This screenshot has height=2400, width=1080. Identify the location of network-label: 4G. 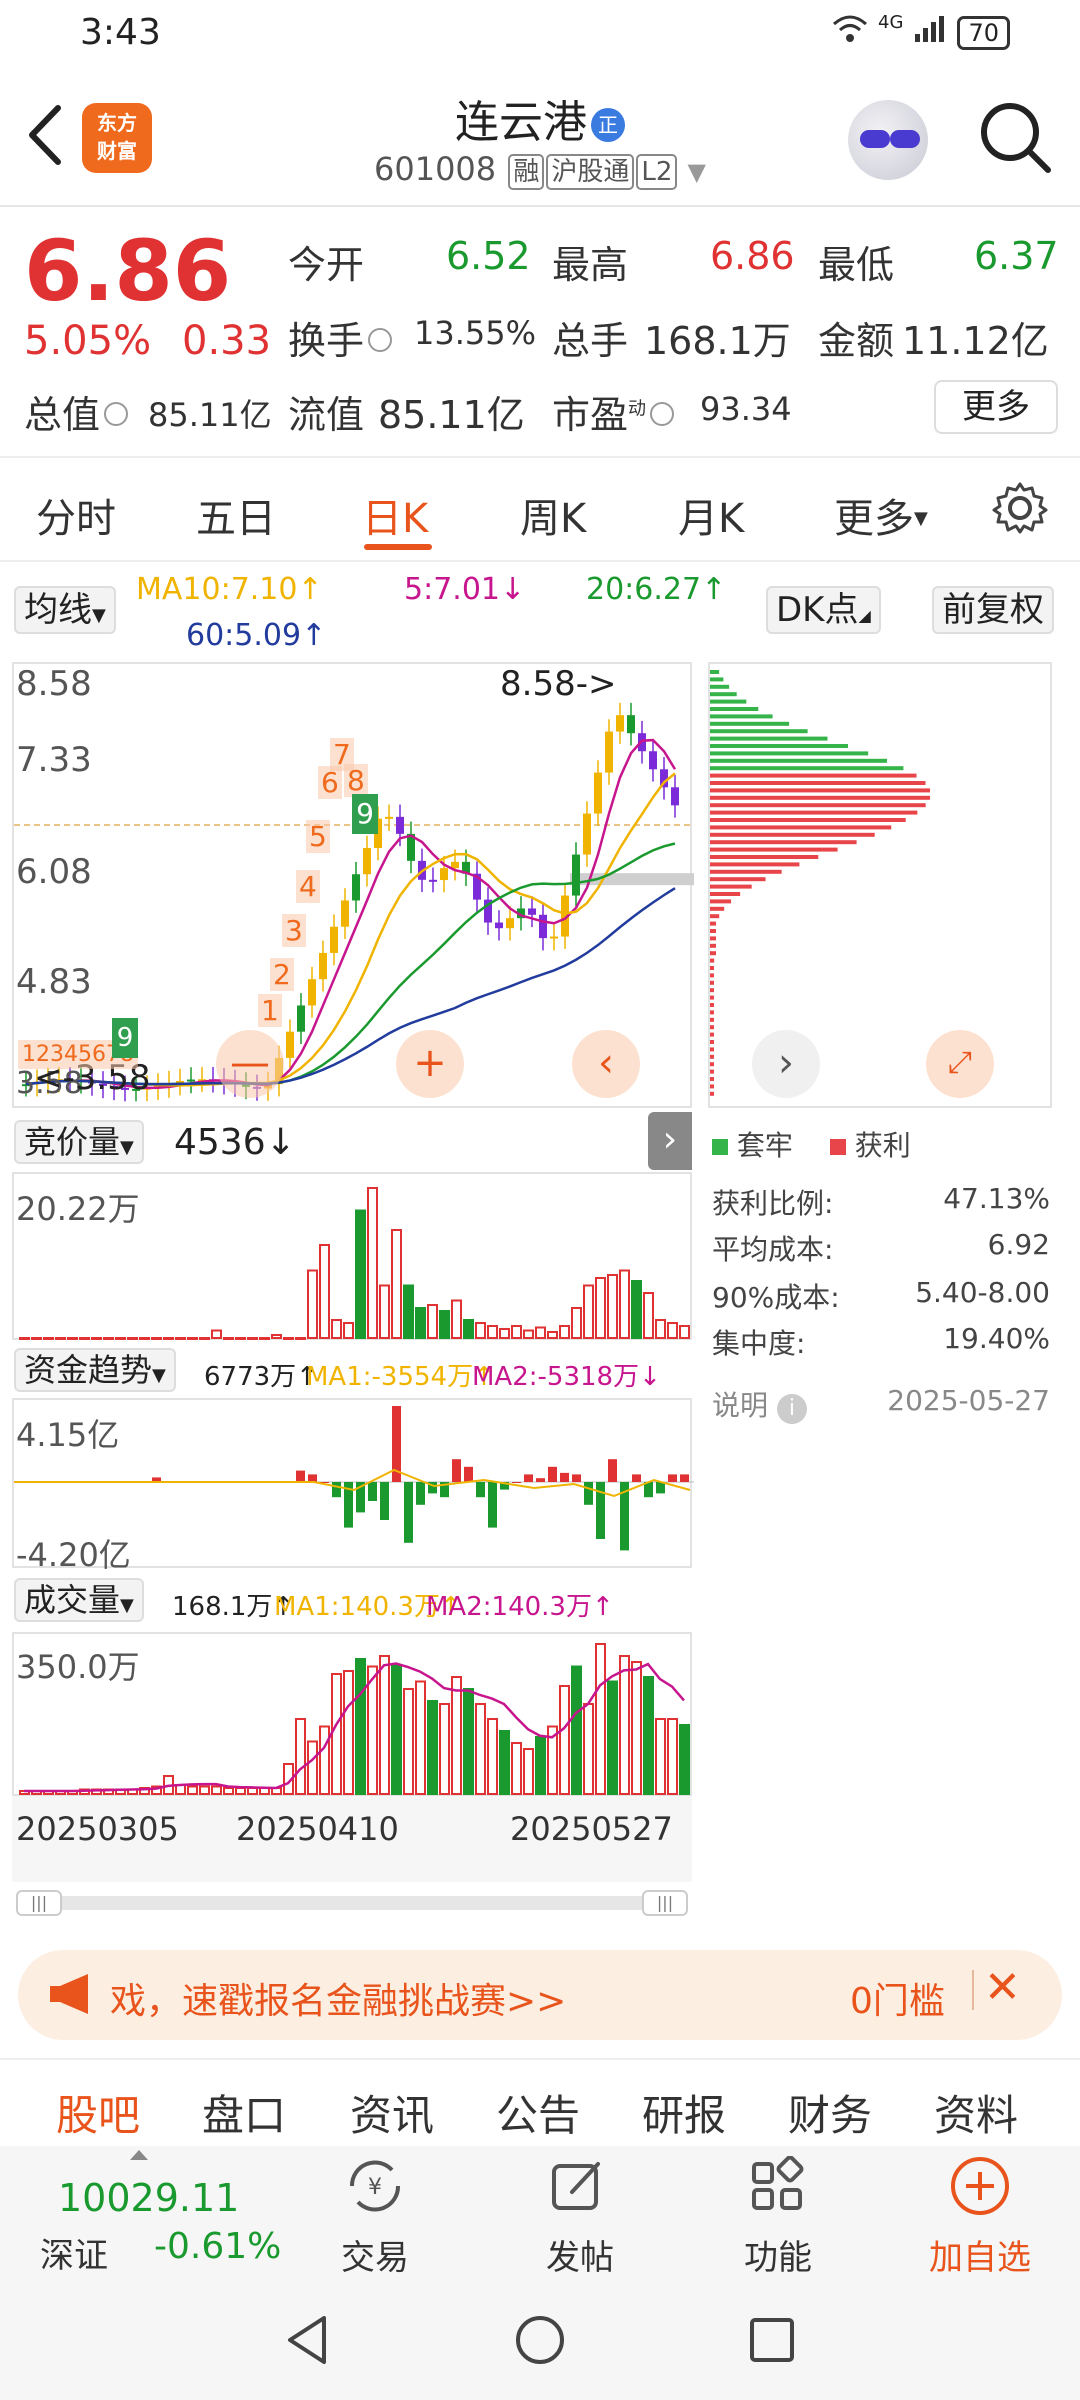
(891, 22).